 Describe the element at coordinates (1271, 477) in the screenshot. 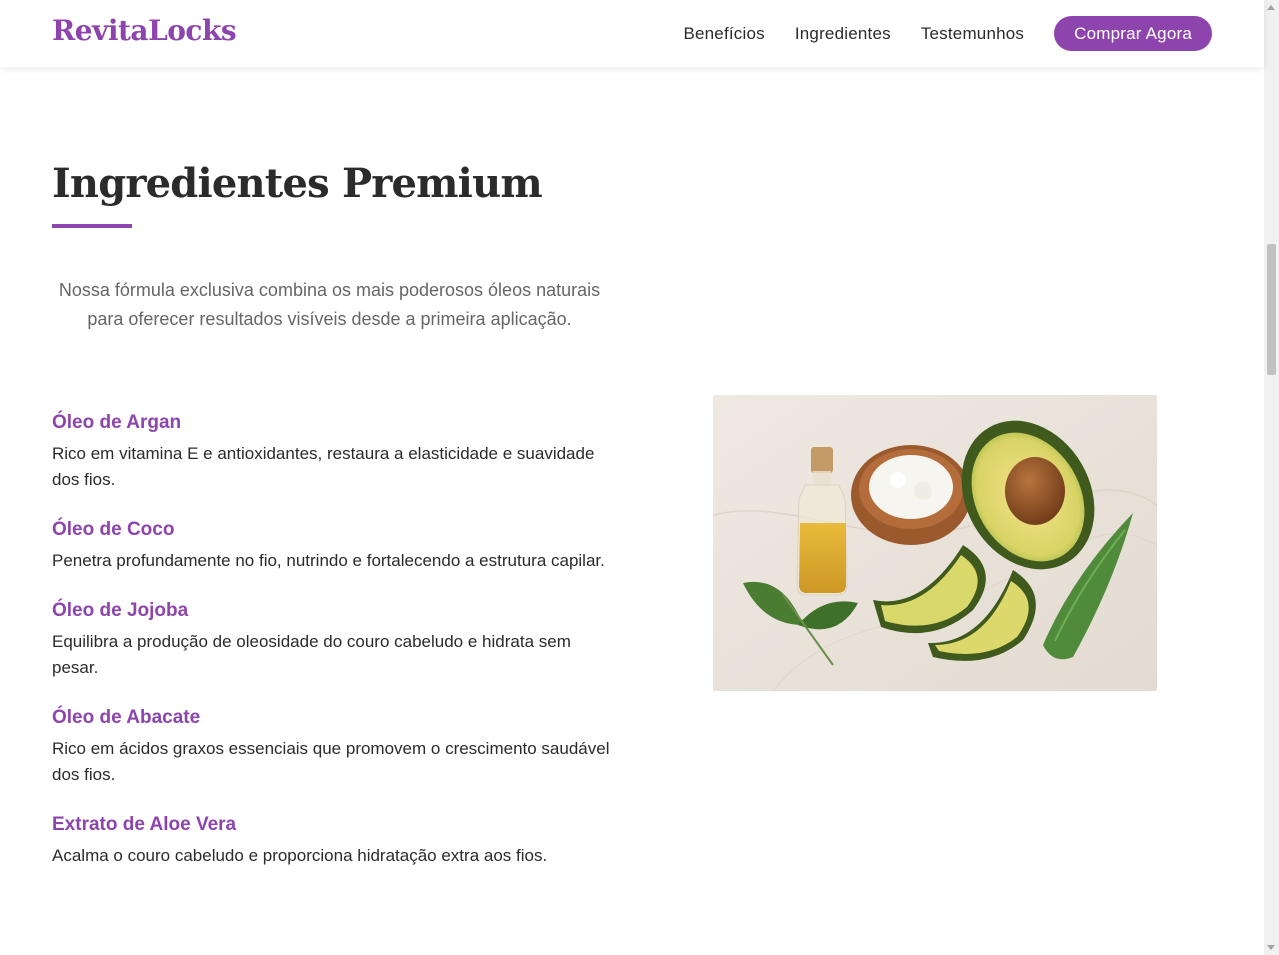

I see `page-scrollbar` at that location.